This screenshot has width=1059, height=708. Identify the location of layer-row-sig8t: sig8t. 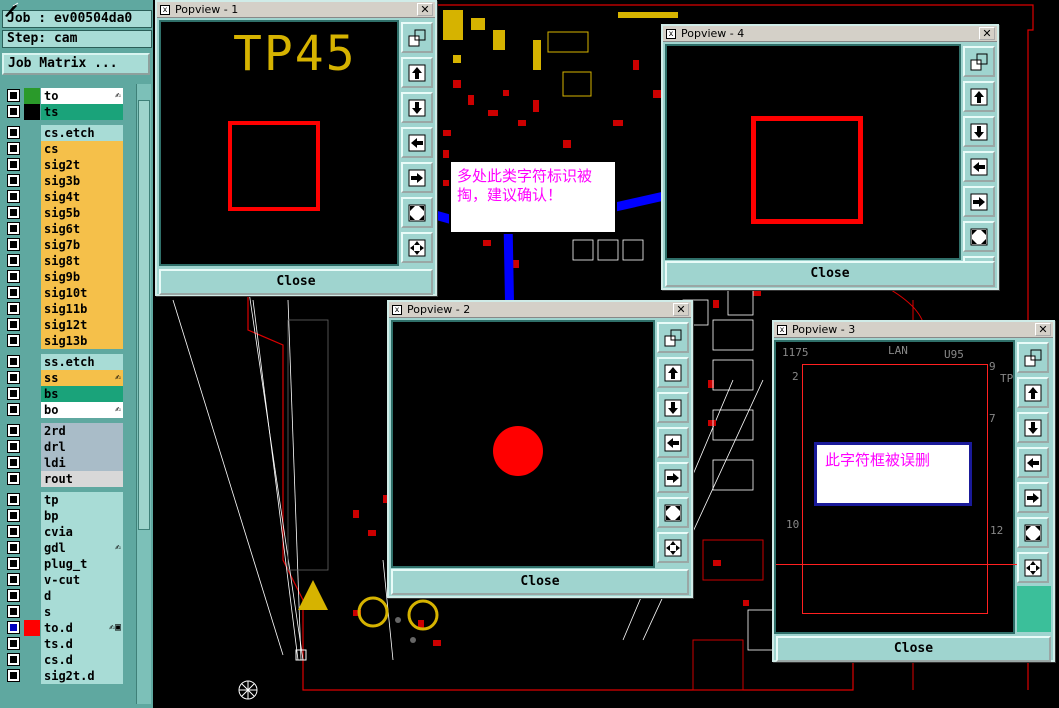
(63, 261).